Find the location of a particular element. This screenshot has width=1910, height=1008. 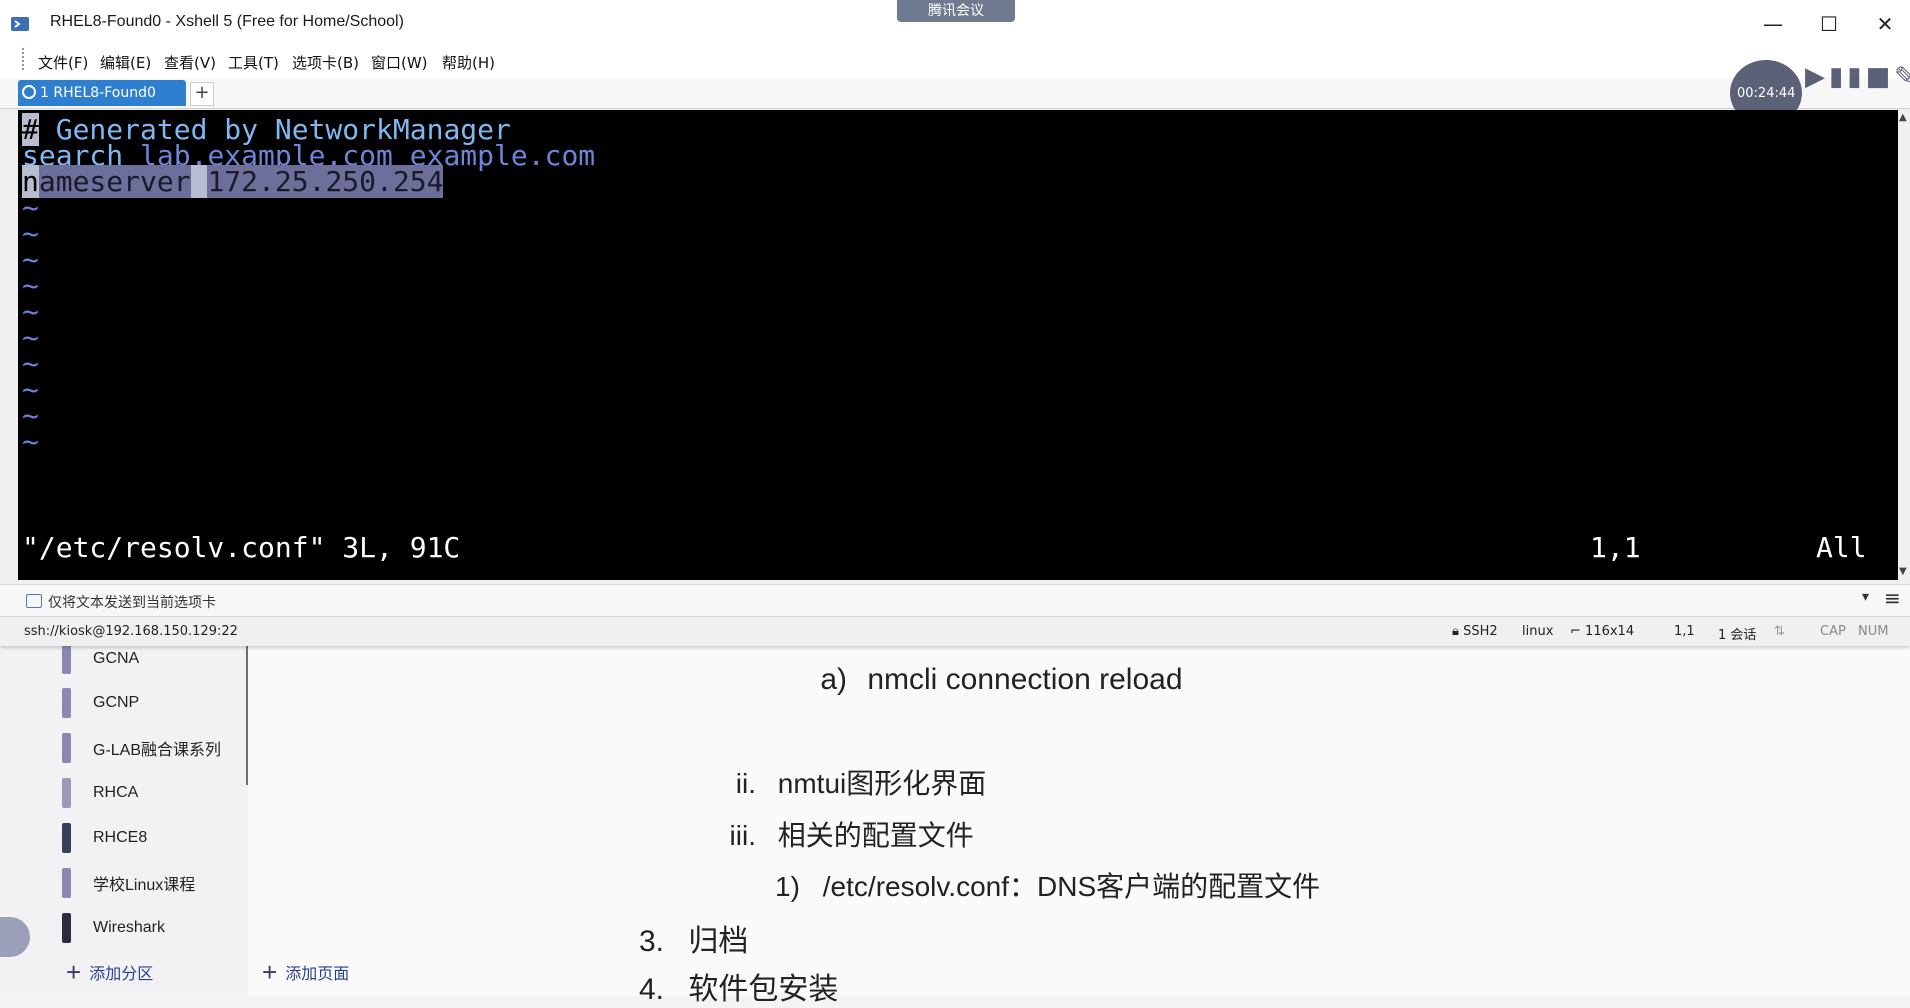

num-lock-indicator: NUM is located at coordinates (1873, 631).